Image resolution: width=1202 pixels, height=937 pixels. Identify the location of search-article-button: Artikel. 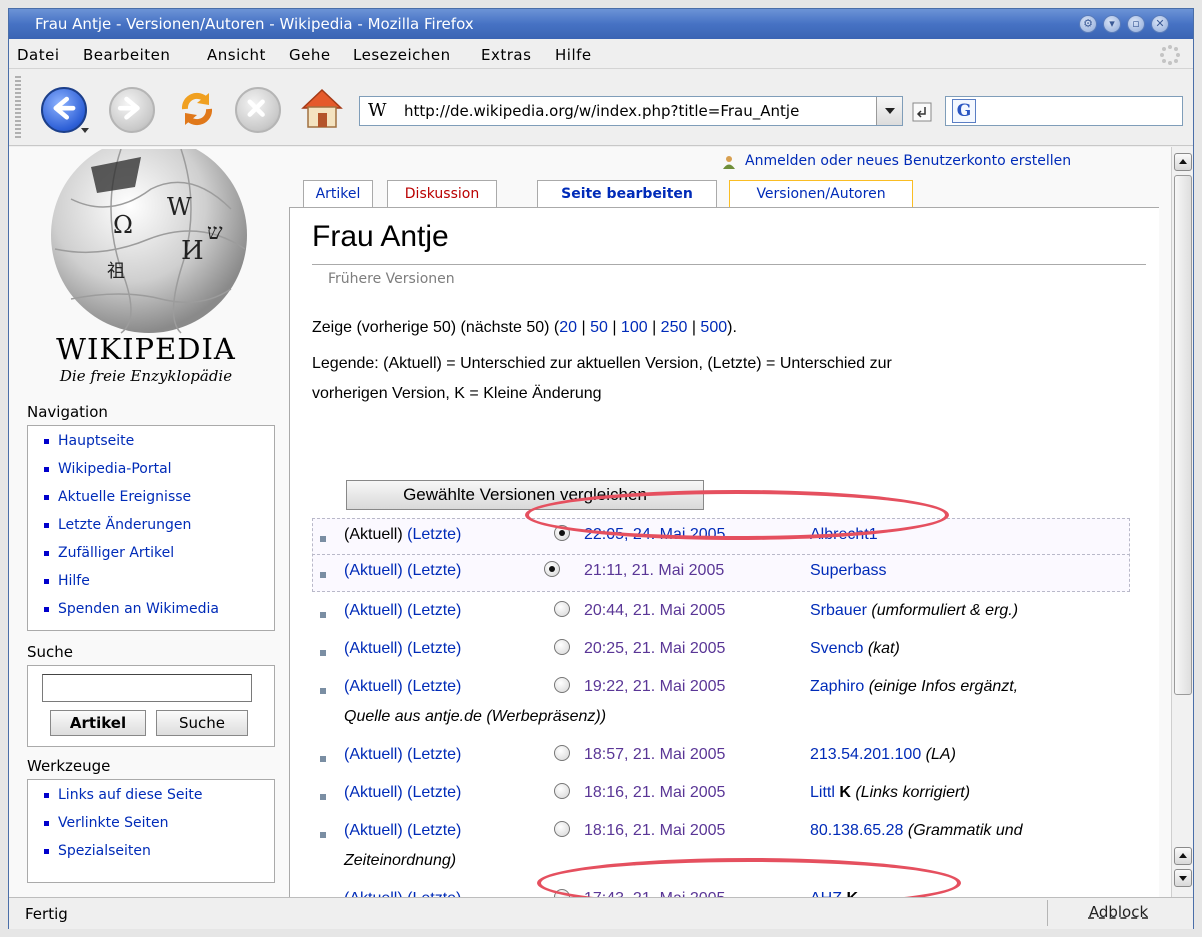
(98, 723).